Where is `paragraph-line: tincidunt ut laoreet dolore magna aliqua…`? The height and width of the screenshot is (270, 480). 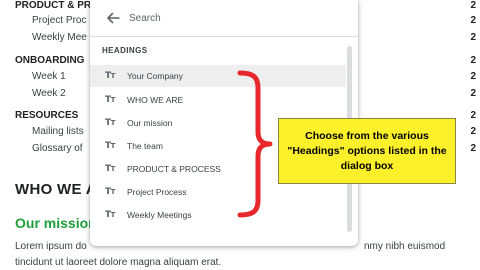
paragraph-line: tincidunt ut laoreet dolore magna aliqua… is located at coordinates (118, 262).